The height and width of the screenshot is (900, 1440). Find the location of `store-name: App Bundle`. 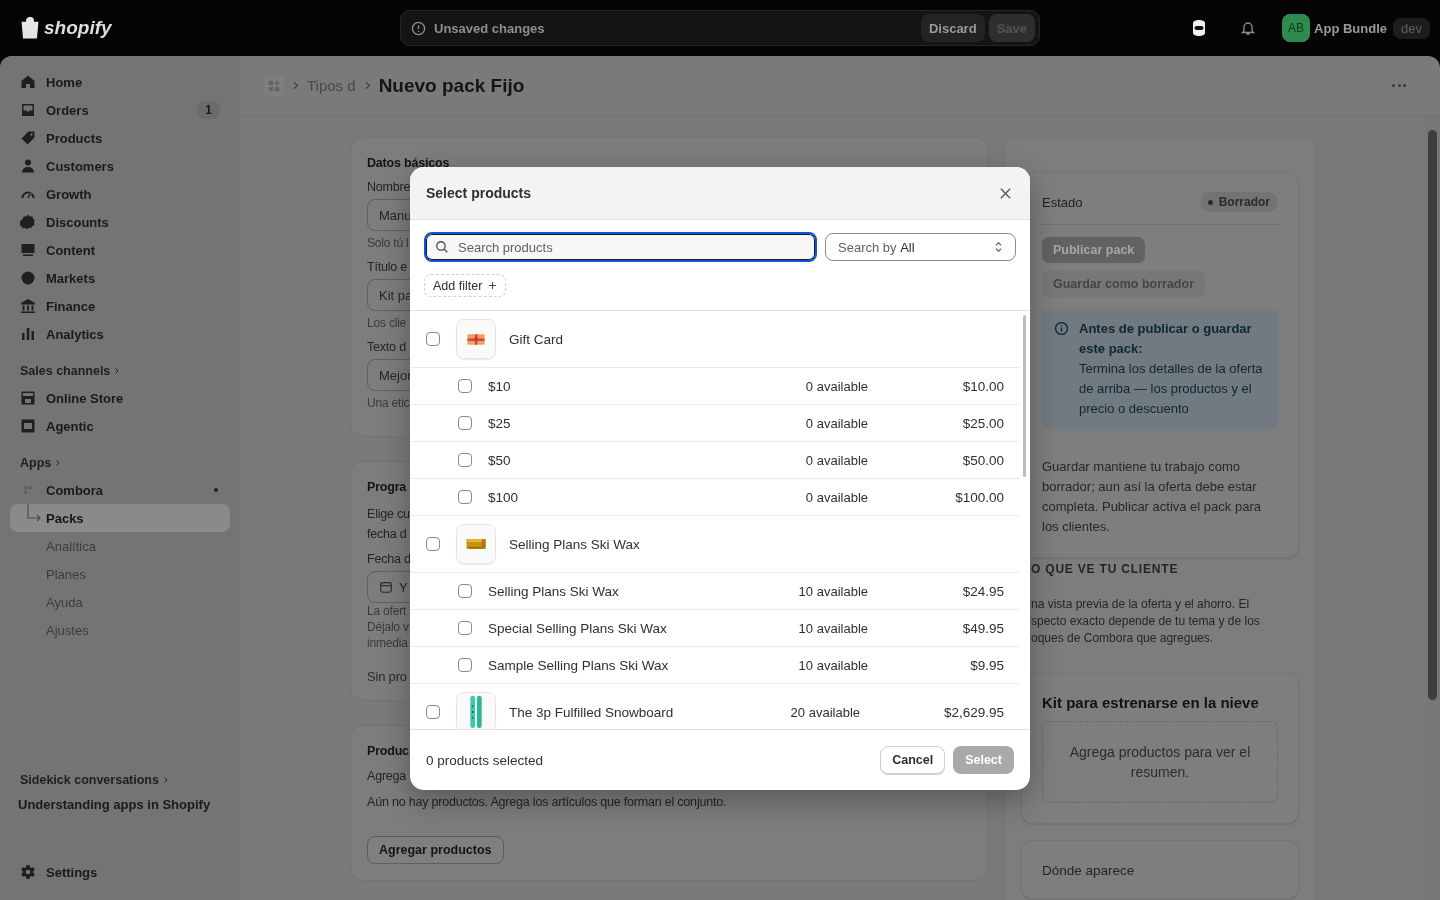

store-name: App Bundle is located at coordinates (1351, 28).